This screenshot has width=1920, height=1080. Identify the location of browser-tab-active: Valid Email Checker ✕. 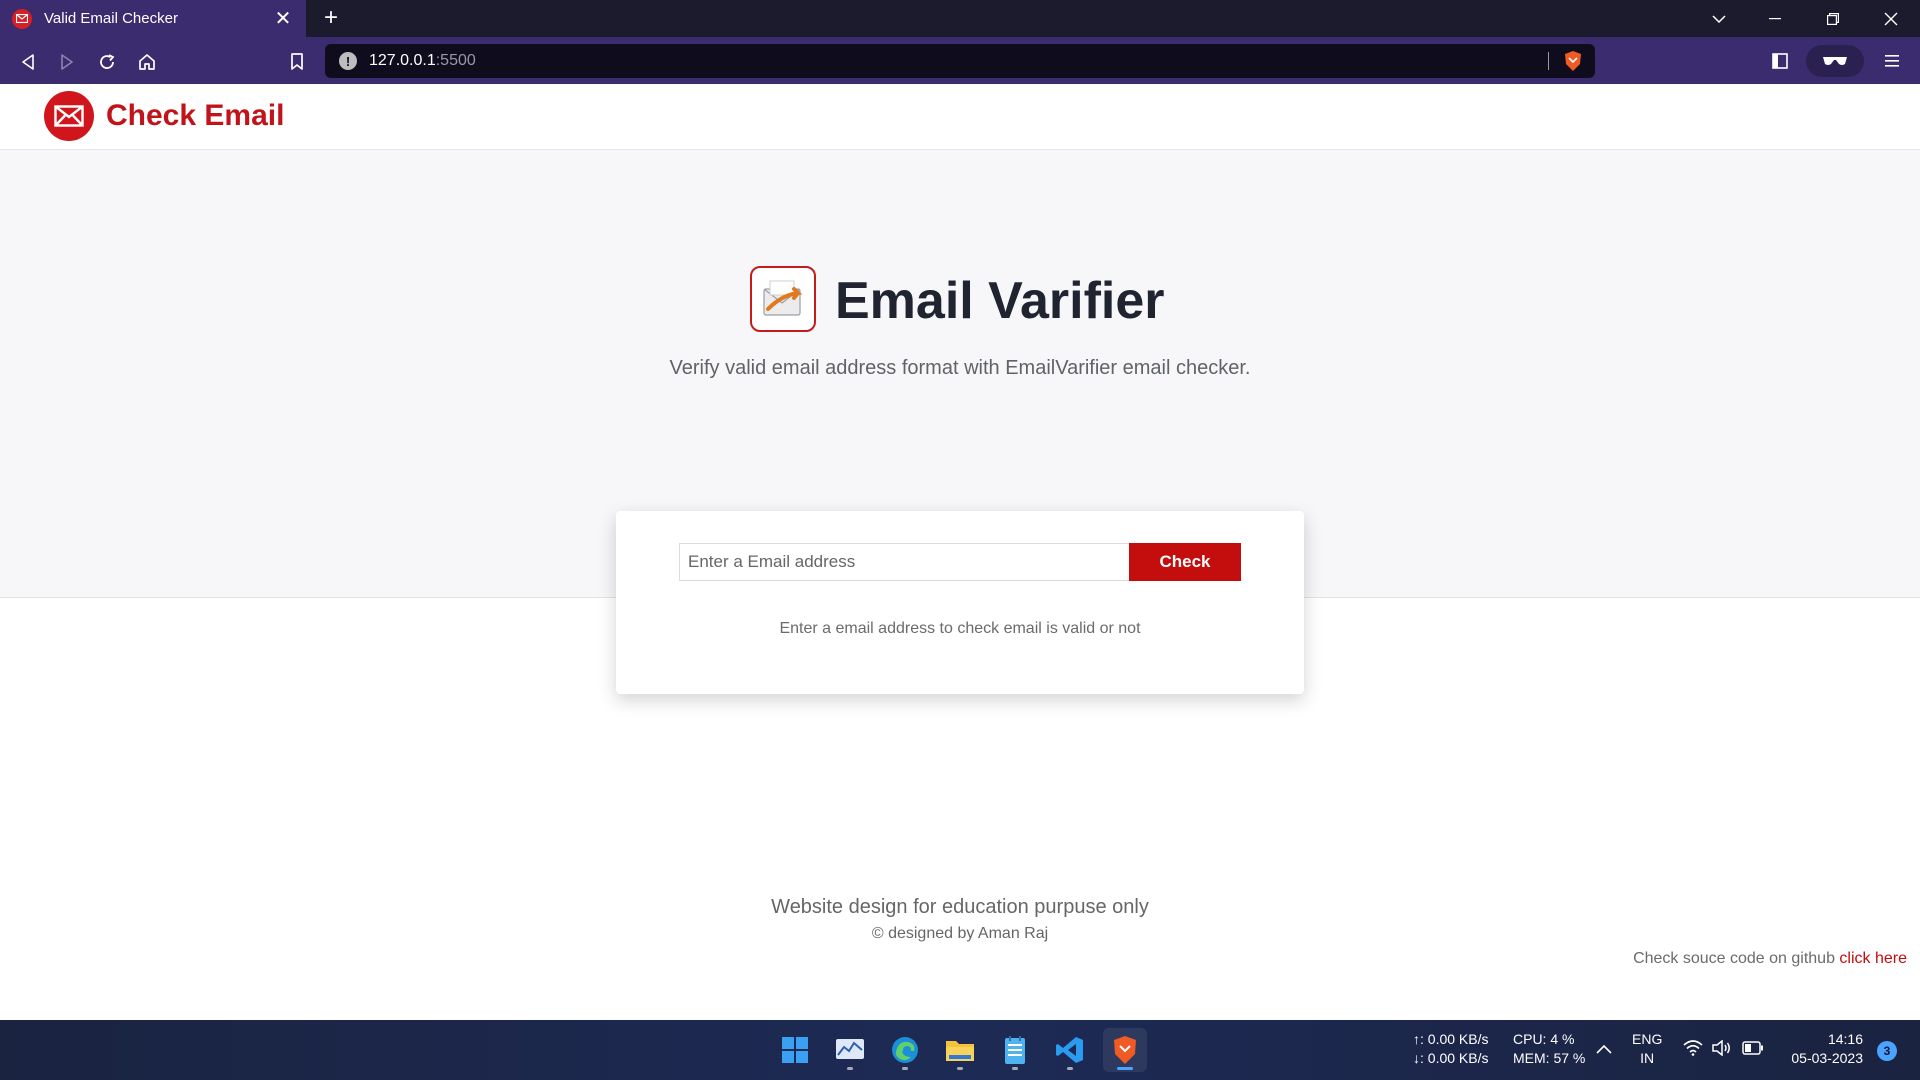
(153, 18).